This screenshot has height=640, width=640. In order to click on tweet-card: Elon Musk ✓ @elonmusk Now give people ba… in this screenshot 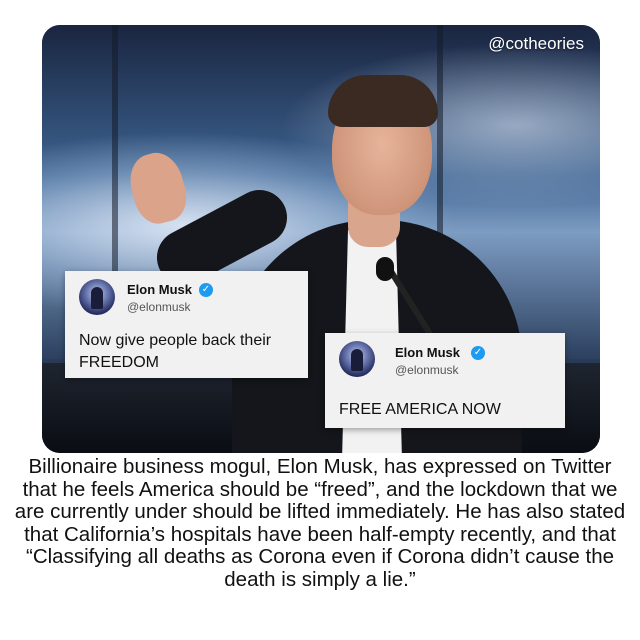, I will do `click(186, 324)`.